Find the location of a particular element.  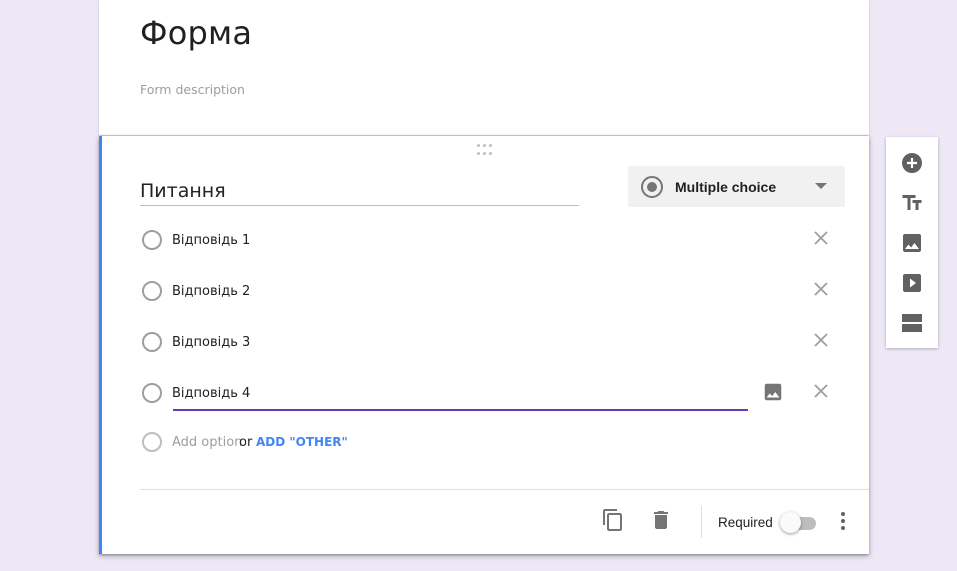

question-type-dropdown: Multiple choice is located at coordinates (736, 186).